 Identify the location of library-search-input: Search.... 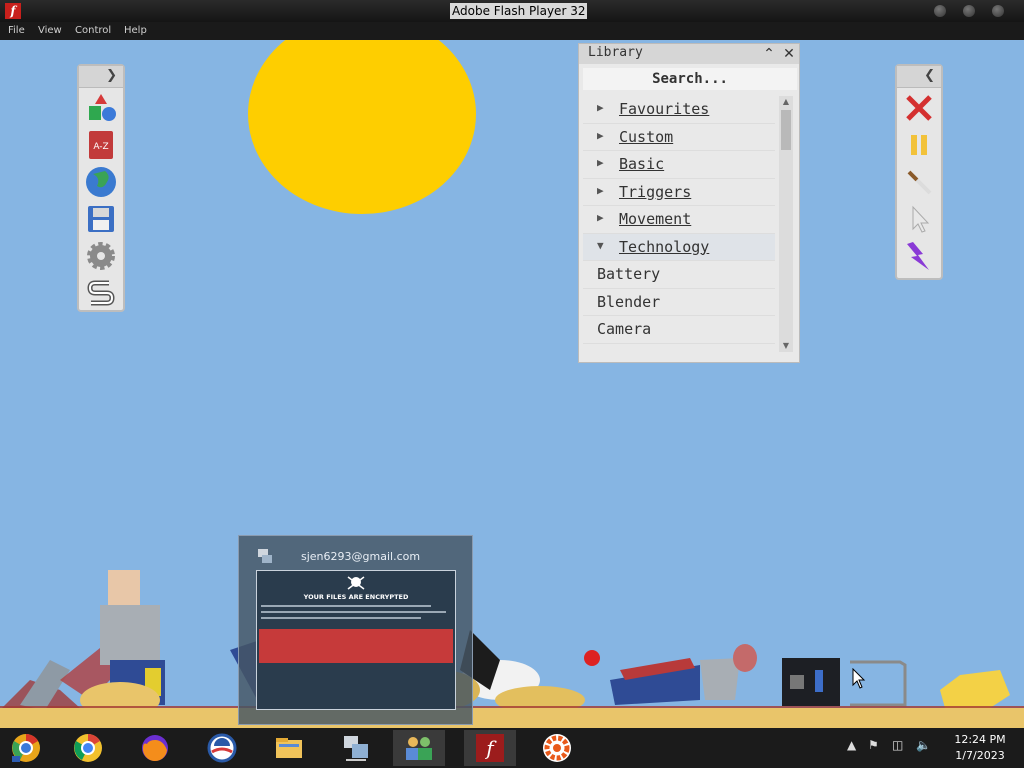
(690, 79).